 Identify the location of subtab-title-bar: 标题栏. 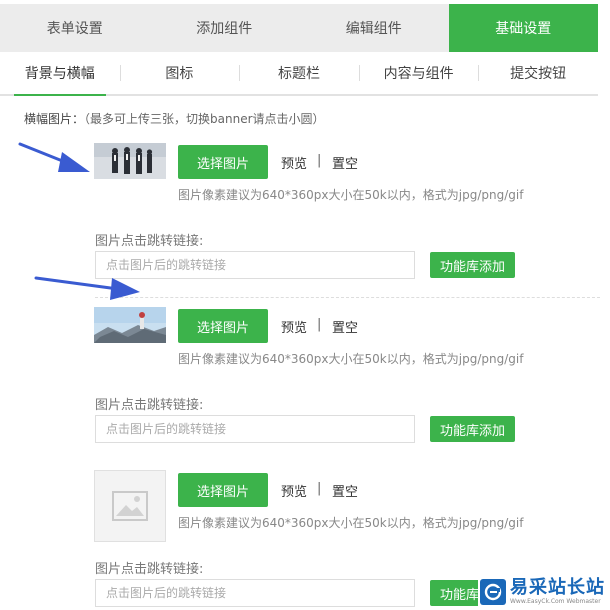
(299, 73).